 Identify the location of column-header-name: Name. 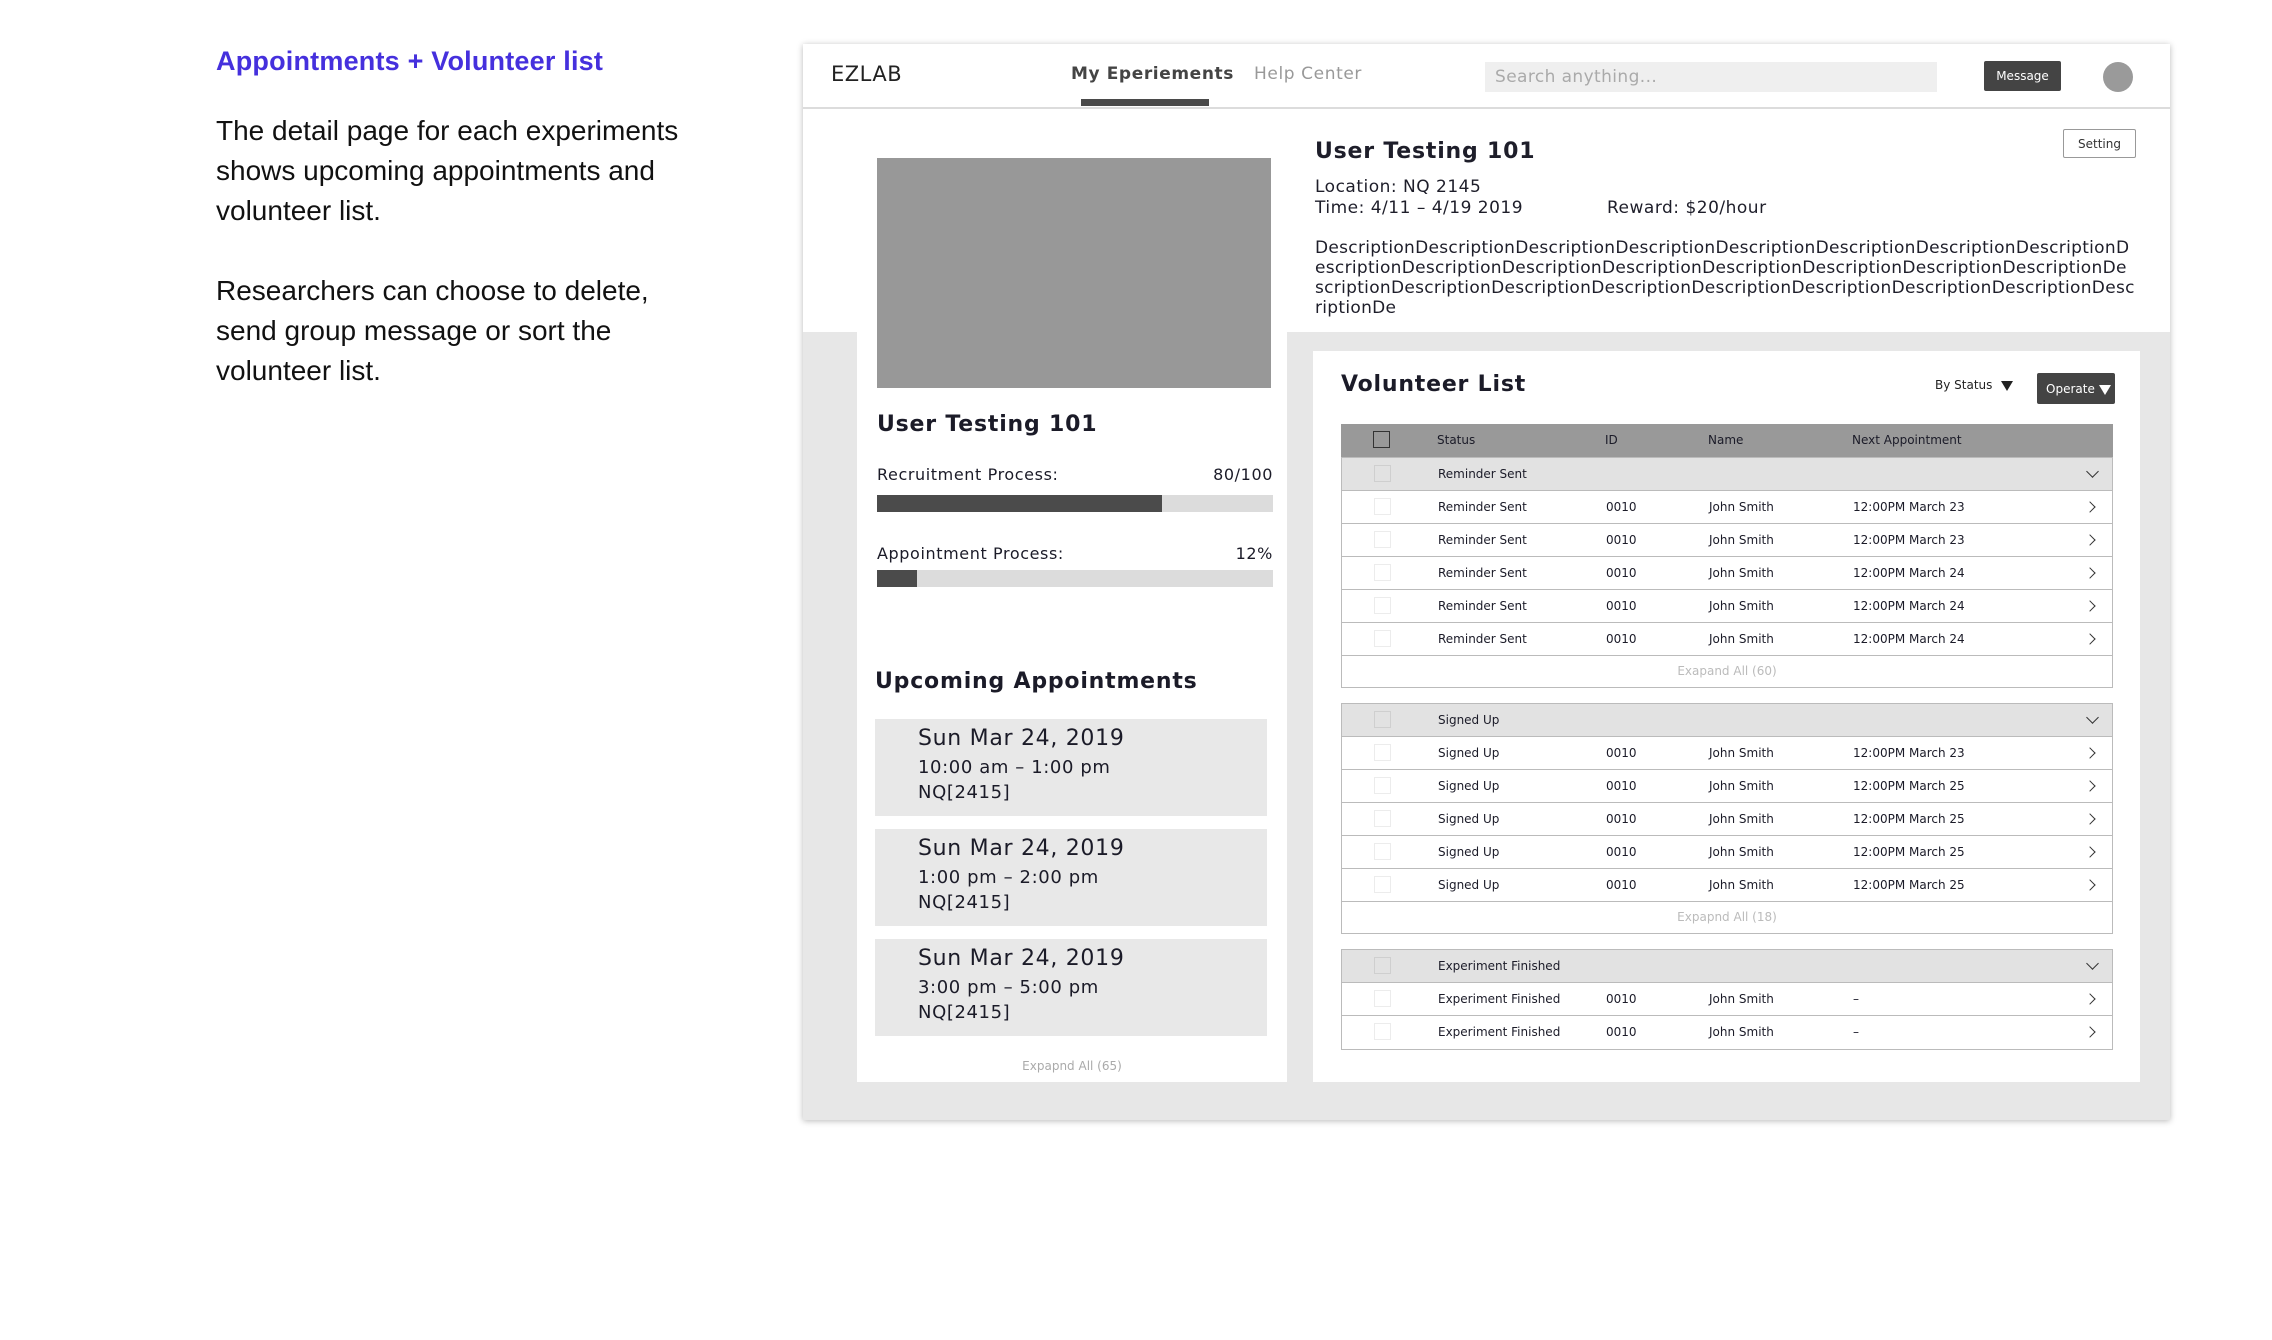
(1725, 440).